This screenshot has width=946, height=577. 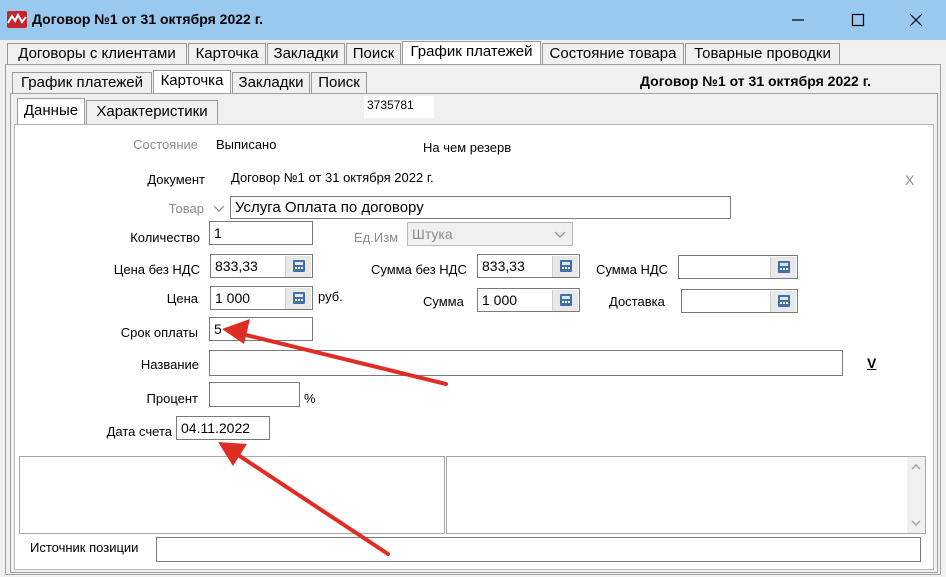 What do you see at coordinates (335, 352) in the screenshot?
I see `arrow-payment-term` at bounding box center [335, 352].